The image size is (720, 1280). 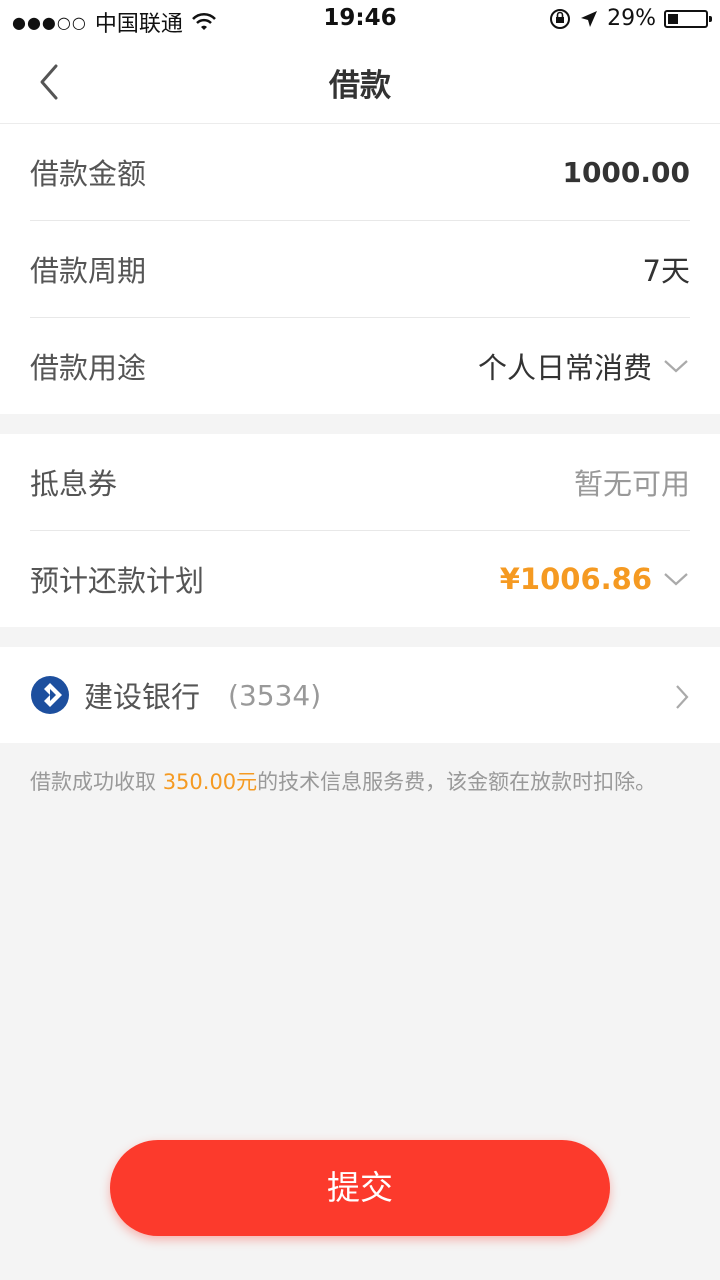 What do you see at coordinates (360, 695) in the screenshot?
I see `bank-card-row: 建设银行 (3534)` at bounding box center [360, 695].